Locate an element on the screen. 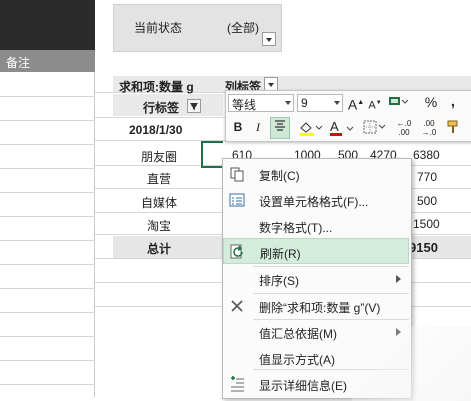 Image resolution: width=471 pixels, height=401 pixels. filter-value: (全部) is located at coordinates (243, 28).